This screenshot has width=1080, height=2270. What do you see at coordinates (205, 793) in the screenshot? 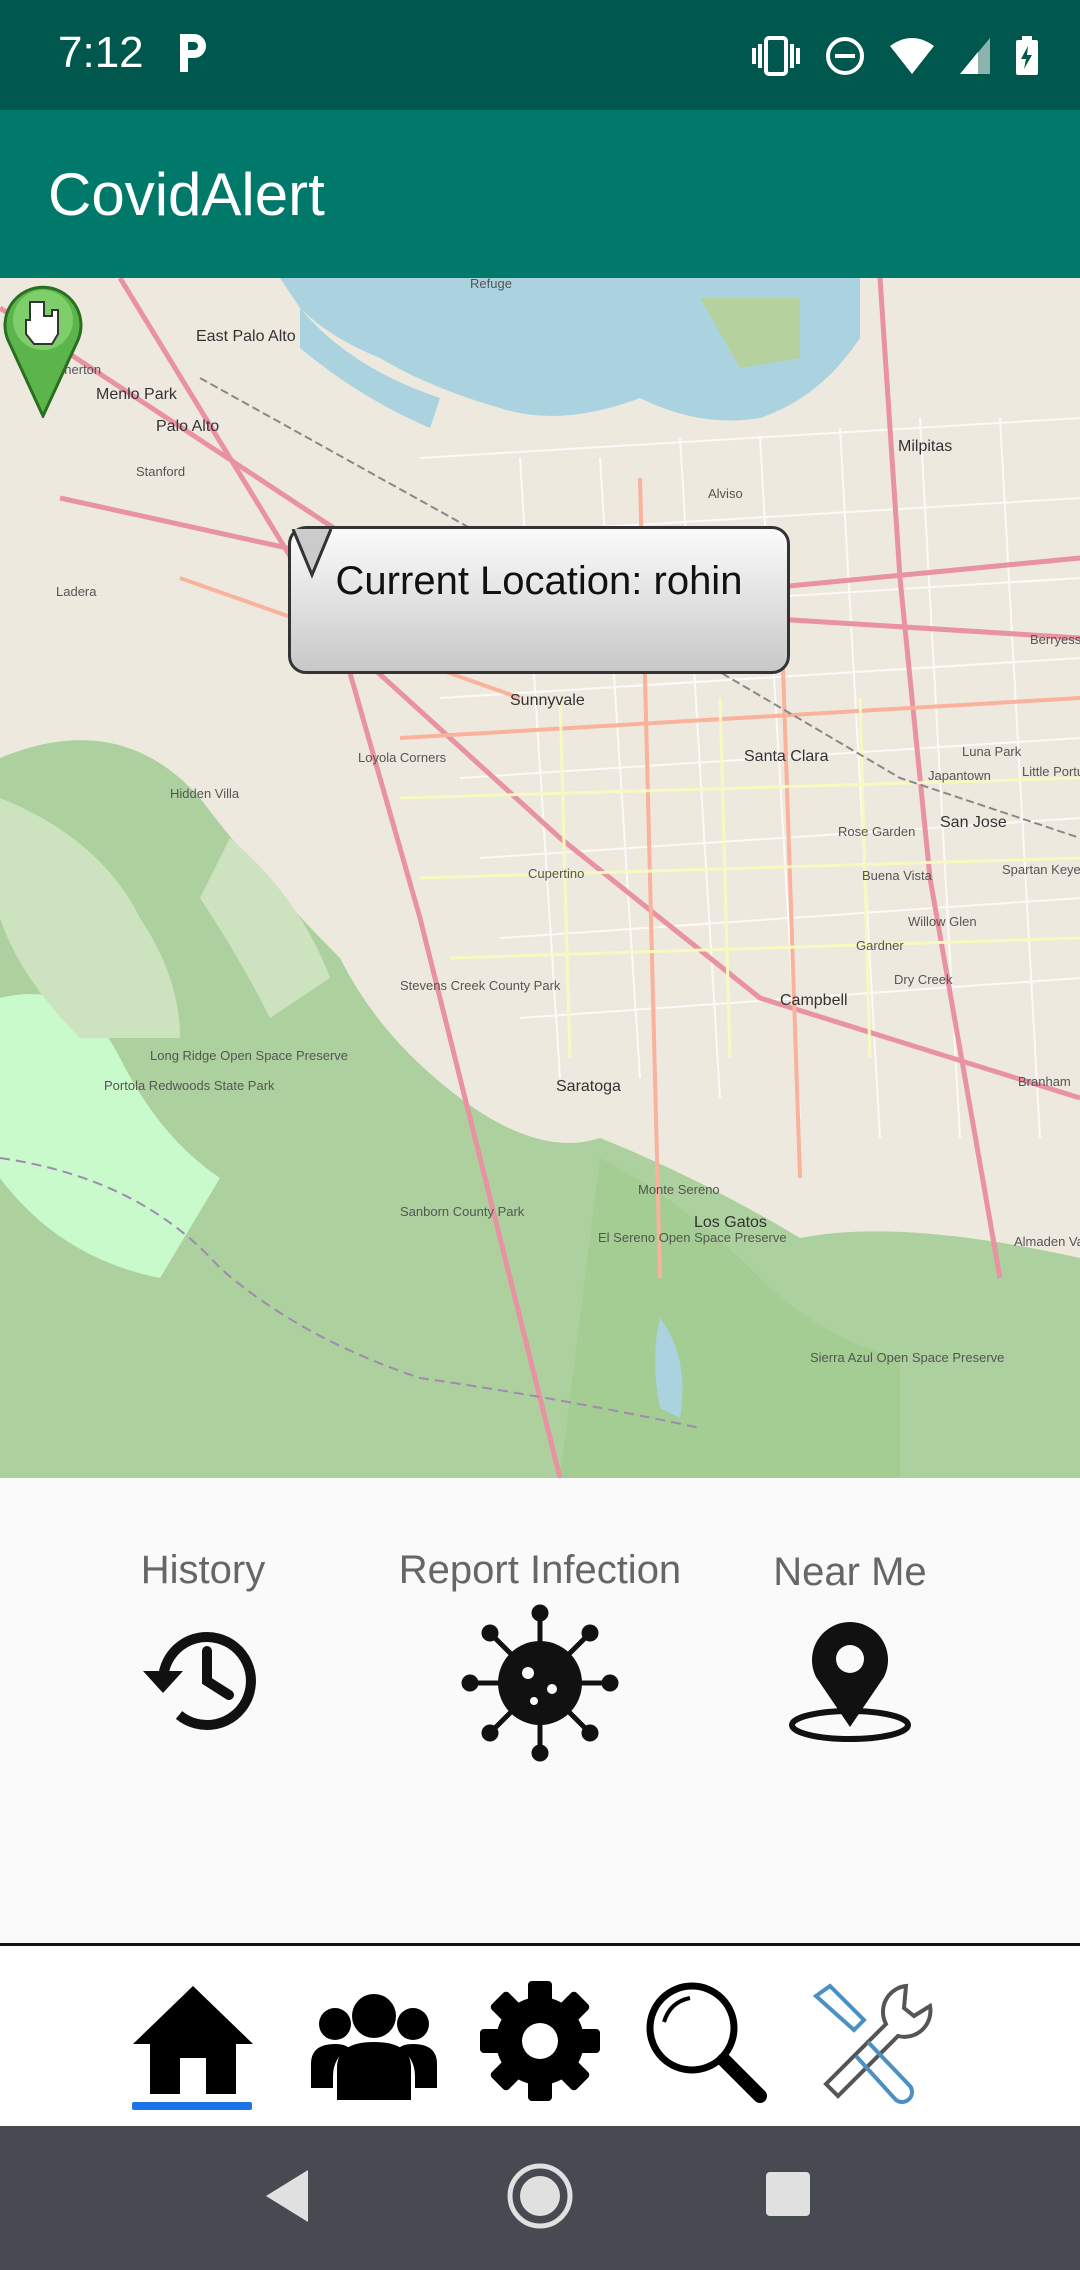
I see `map-place-label: Hidden Villa` at bounding box center [205, 793].